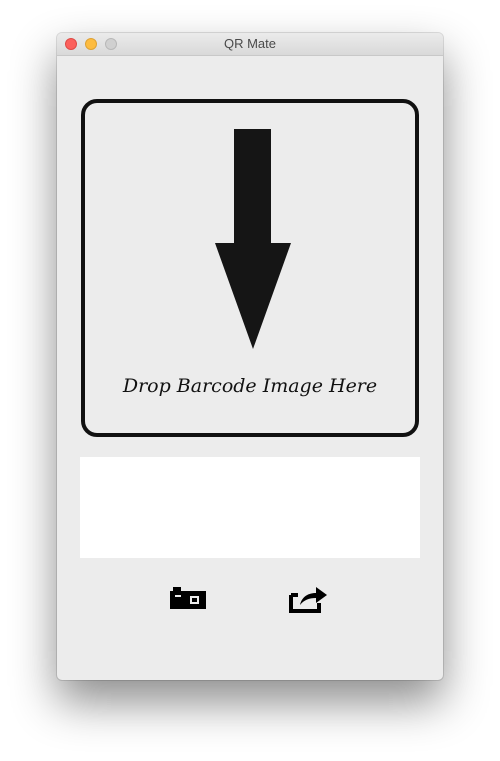 The height and width of the screenshot is (761, 500). I want to click on arrow-down-icon, so click(253, 239).